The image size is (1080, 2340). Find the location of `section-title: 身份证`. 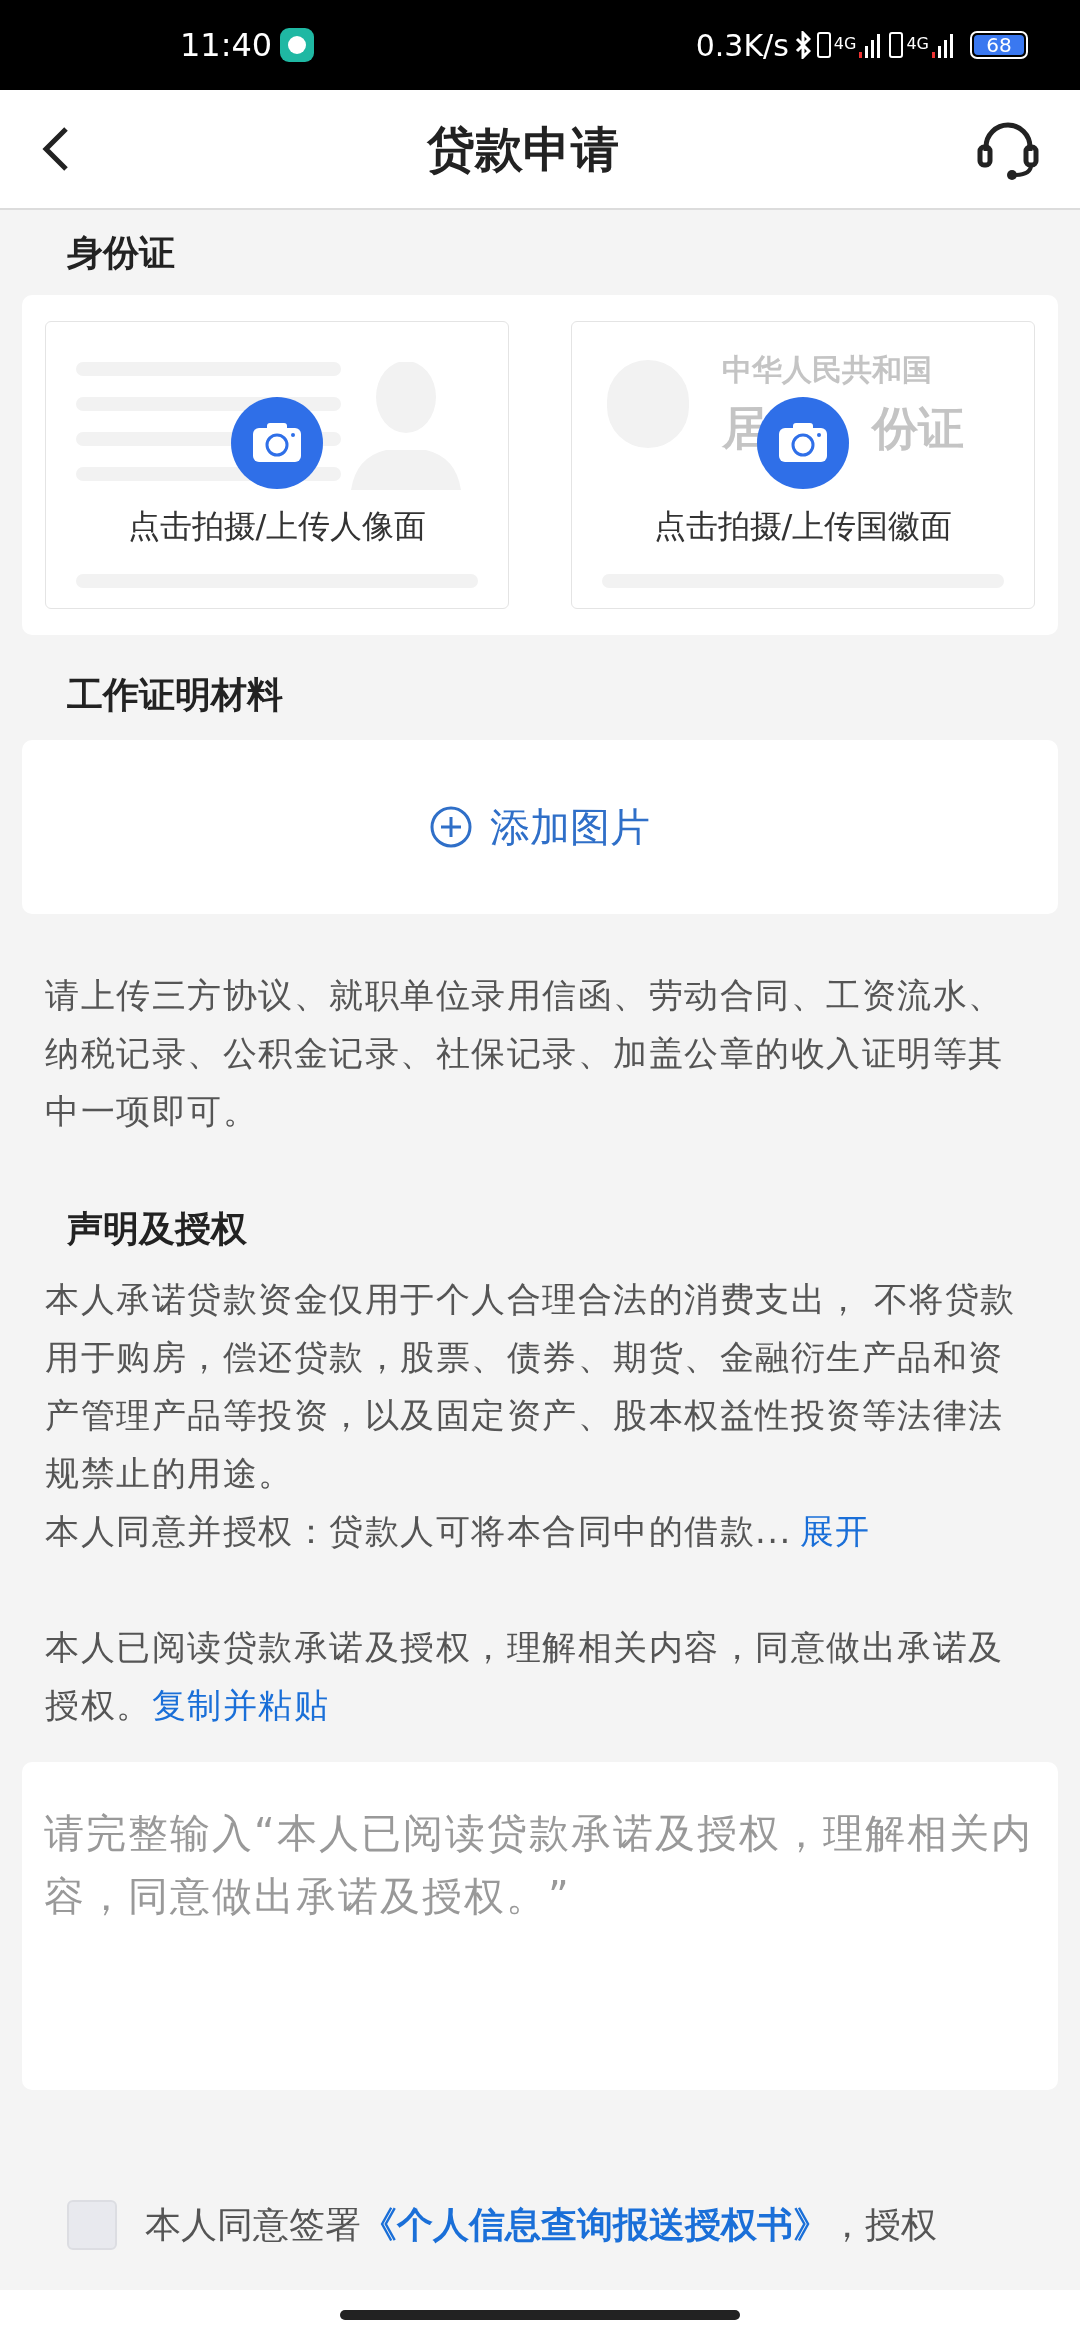

section-title: 身份证 is located at coordinates (121, 252).